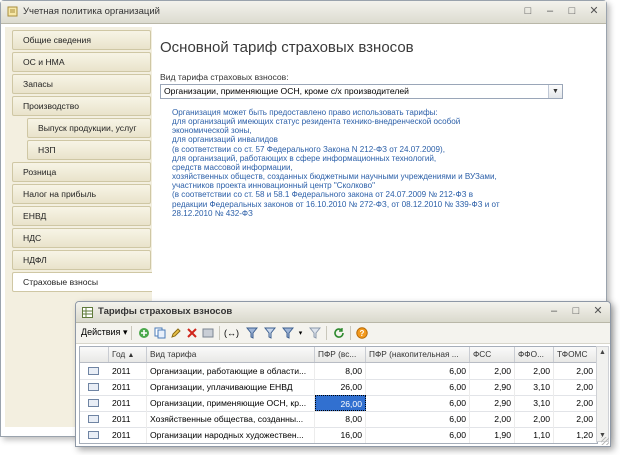 This screenshot has height=455, width=620. What do you see at coordinates (94, 354) in the screenshot?
I see `header-icon-column` at bounding box center [94, 354].